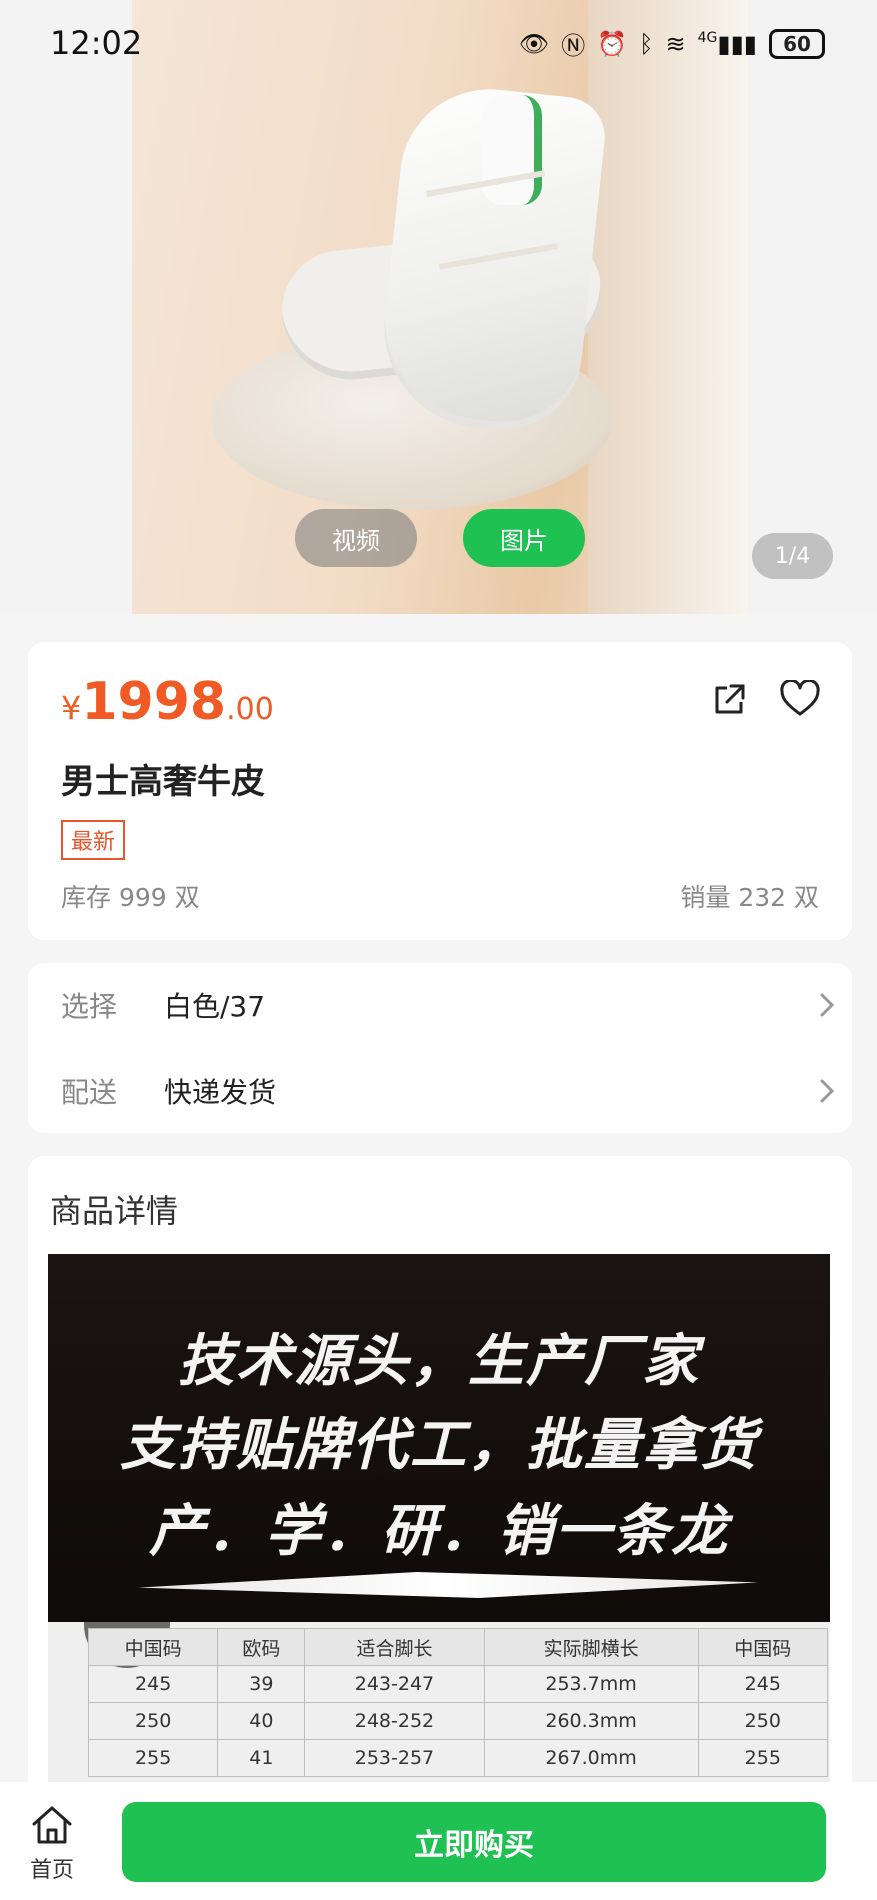 The image size is (877, 1900). What do you see at coordinates (89, 1092) in the screenshot?
I see `shipping-label: 配送` at bounding box center [89, 1092].